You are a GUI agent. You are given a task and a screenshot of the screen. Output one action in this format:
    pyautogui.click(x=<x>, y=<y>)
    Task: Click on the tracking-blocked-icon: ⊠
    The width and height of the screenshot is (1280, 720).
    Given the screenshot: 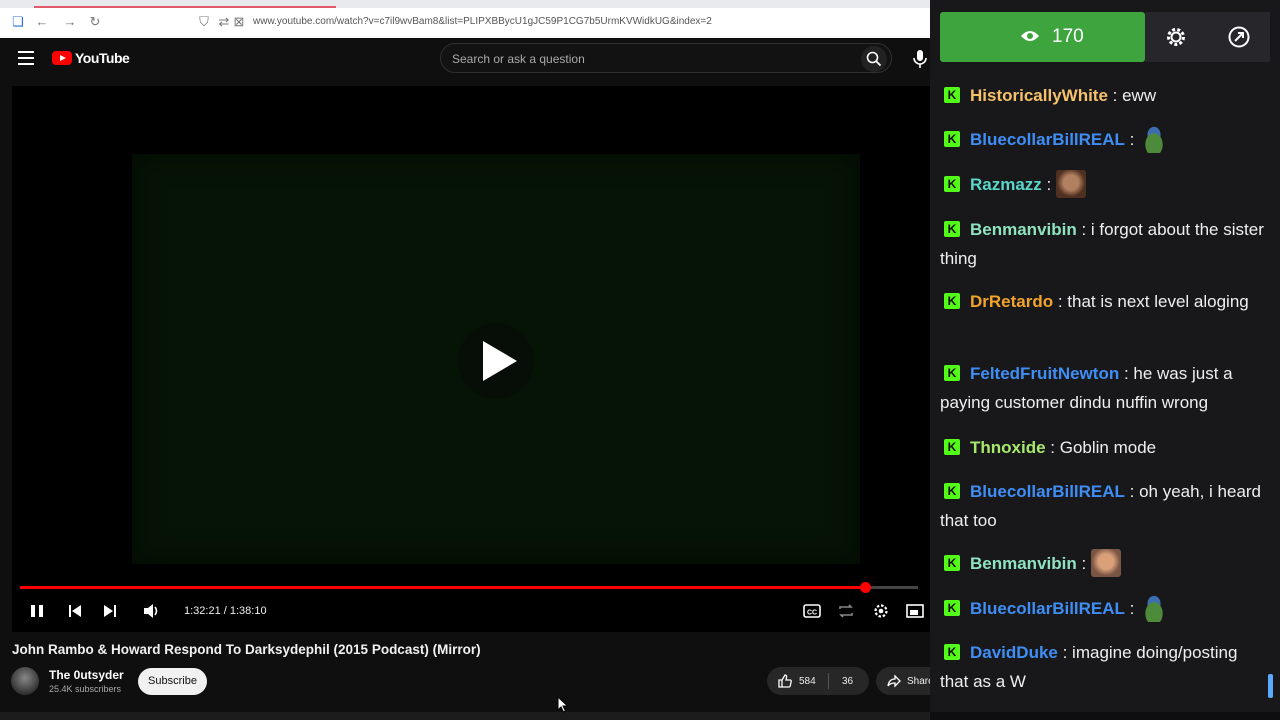 What is the action you would take?
    pyautogui.click(x=239, y=22)
    